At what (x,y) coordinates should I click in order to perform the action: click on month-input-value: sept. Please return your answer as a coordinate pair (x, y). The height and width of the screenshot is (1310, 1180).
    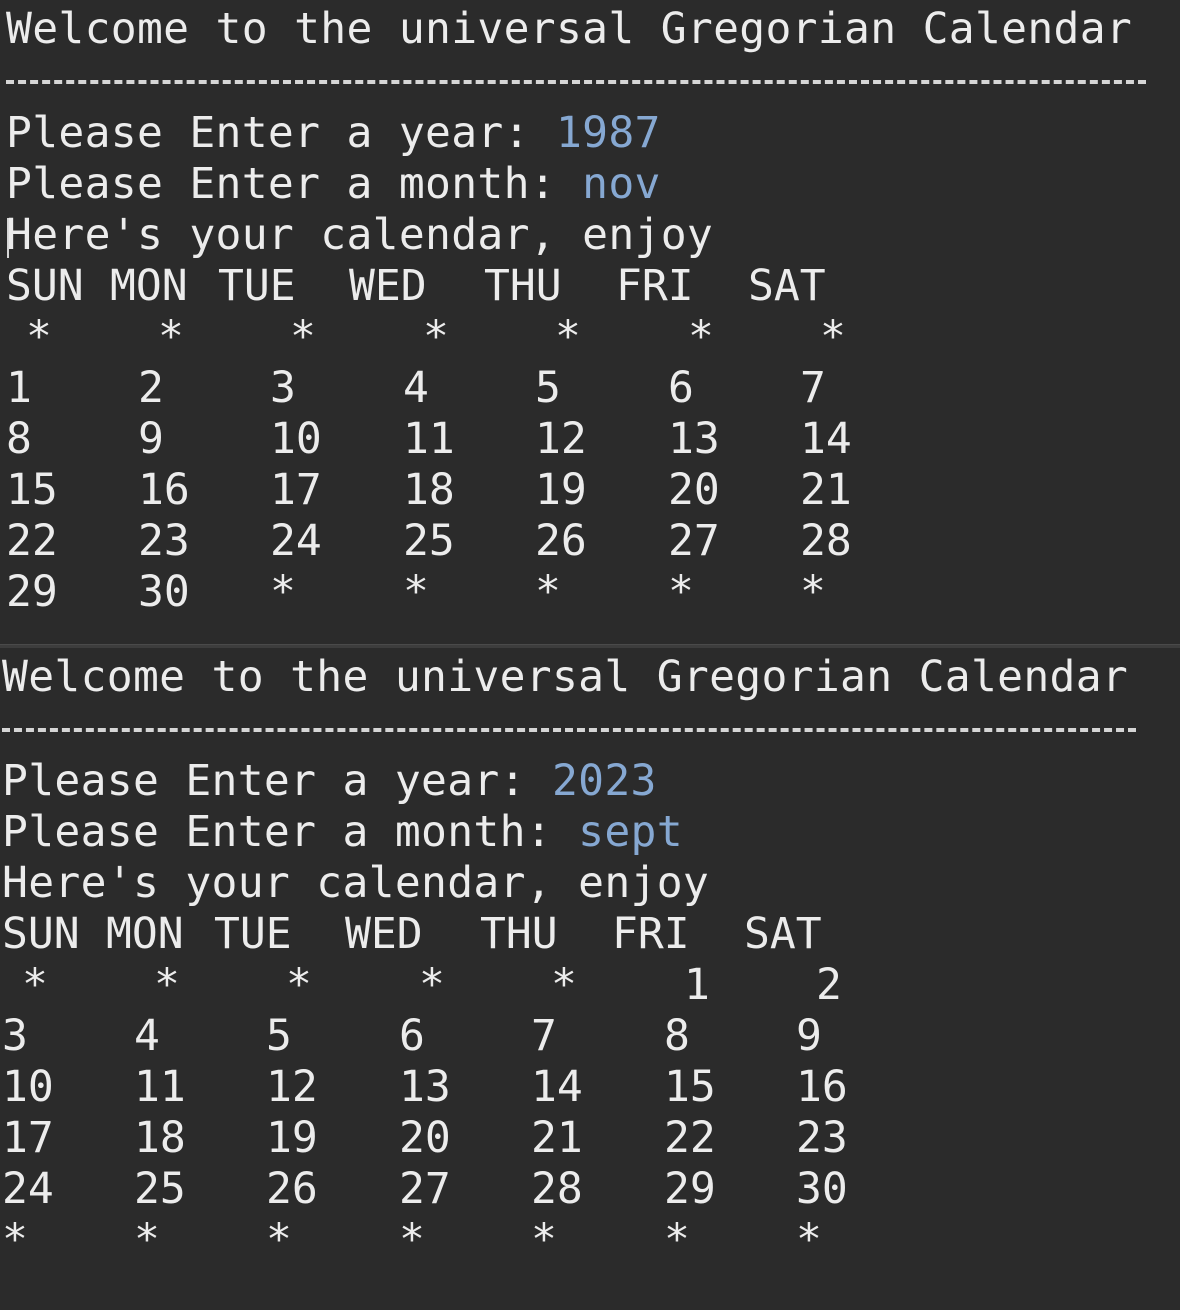
    Looking at the image, I should click on (630, 832).